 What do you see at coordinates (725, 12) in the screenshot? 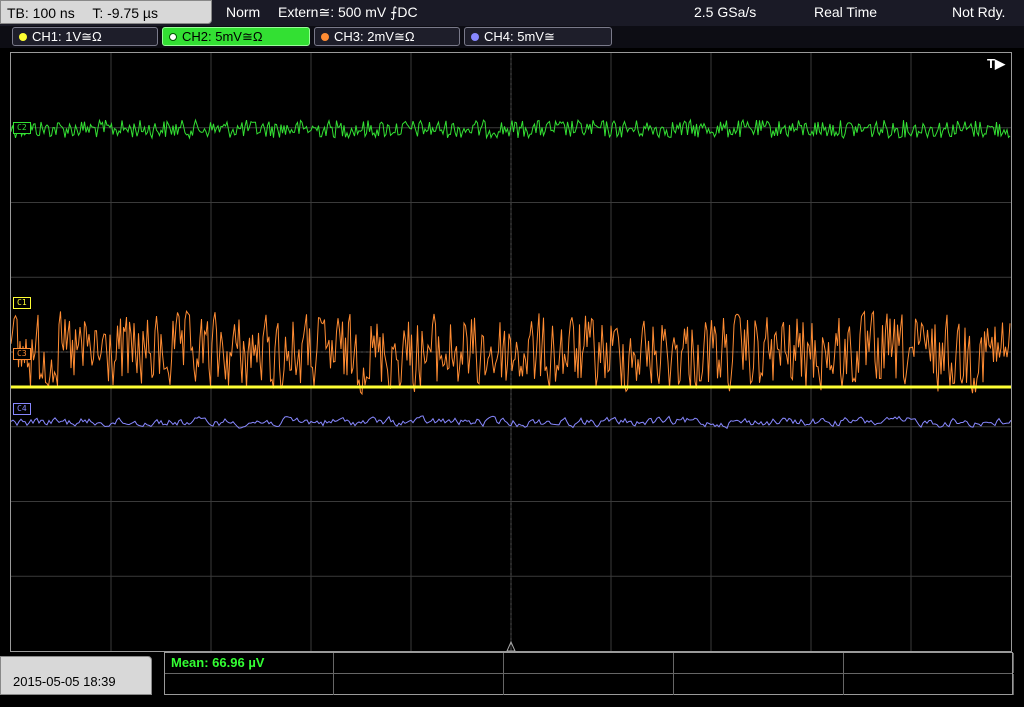
I see `sample-rate: 2.5 GSa/s` at bounding box center [725, 12].